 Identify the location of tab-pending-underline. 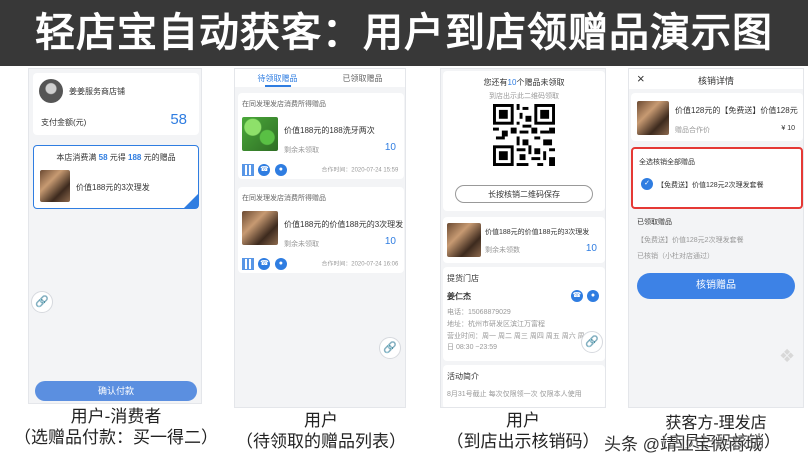
(278, 86).